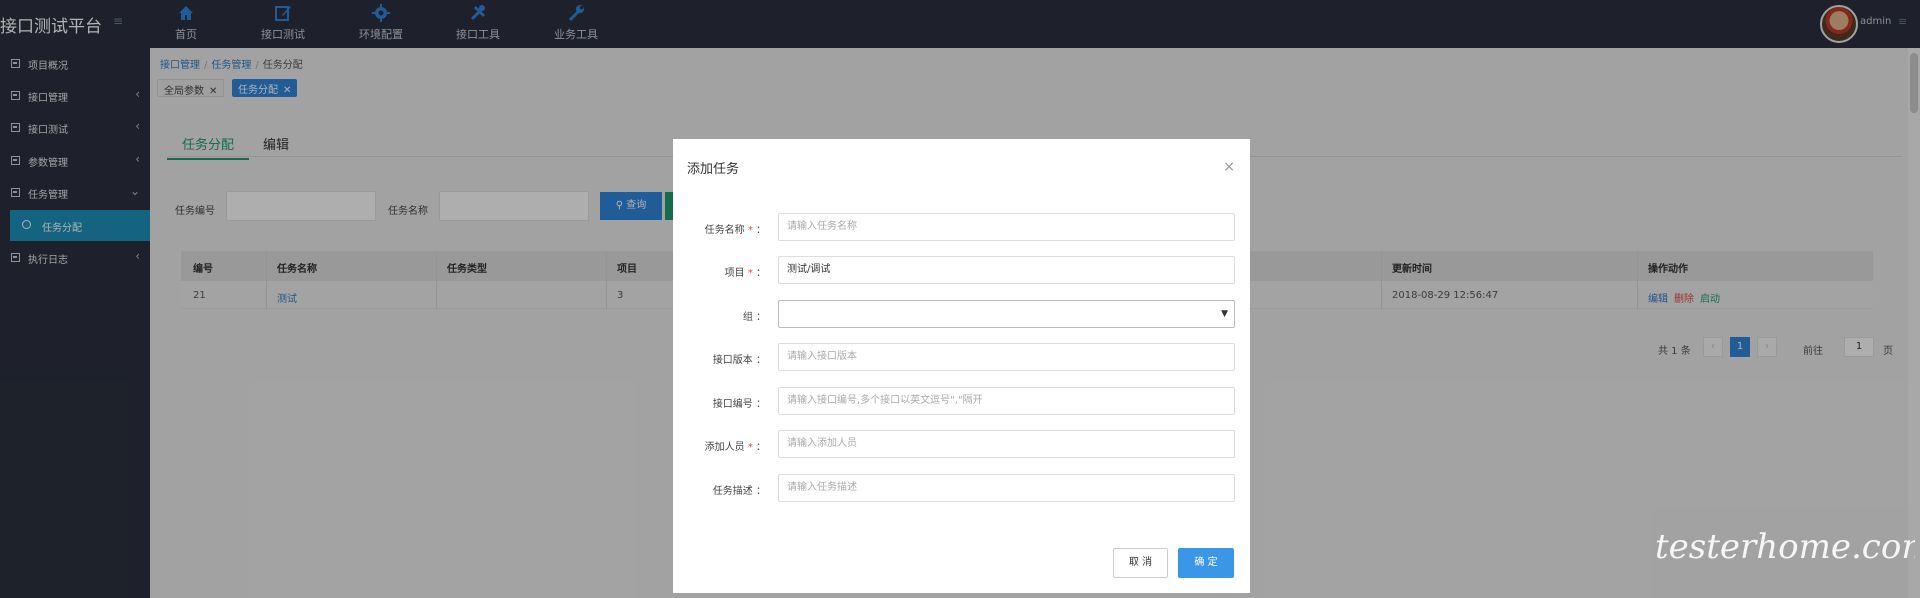  I want to click on dialog-title: 添加任务, so click(713, 169).